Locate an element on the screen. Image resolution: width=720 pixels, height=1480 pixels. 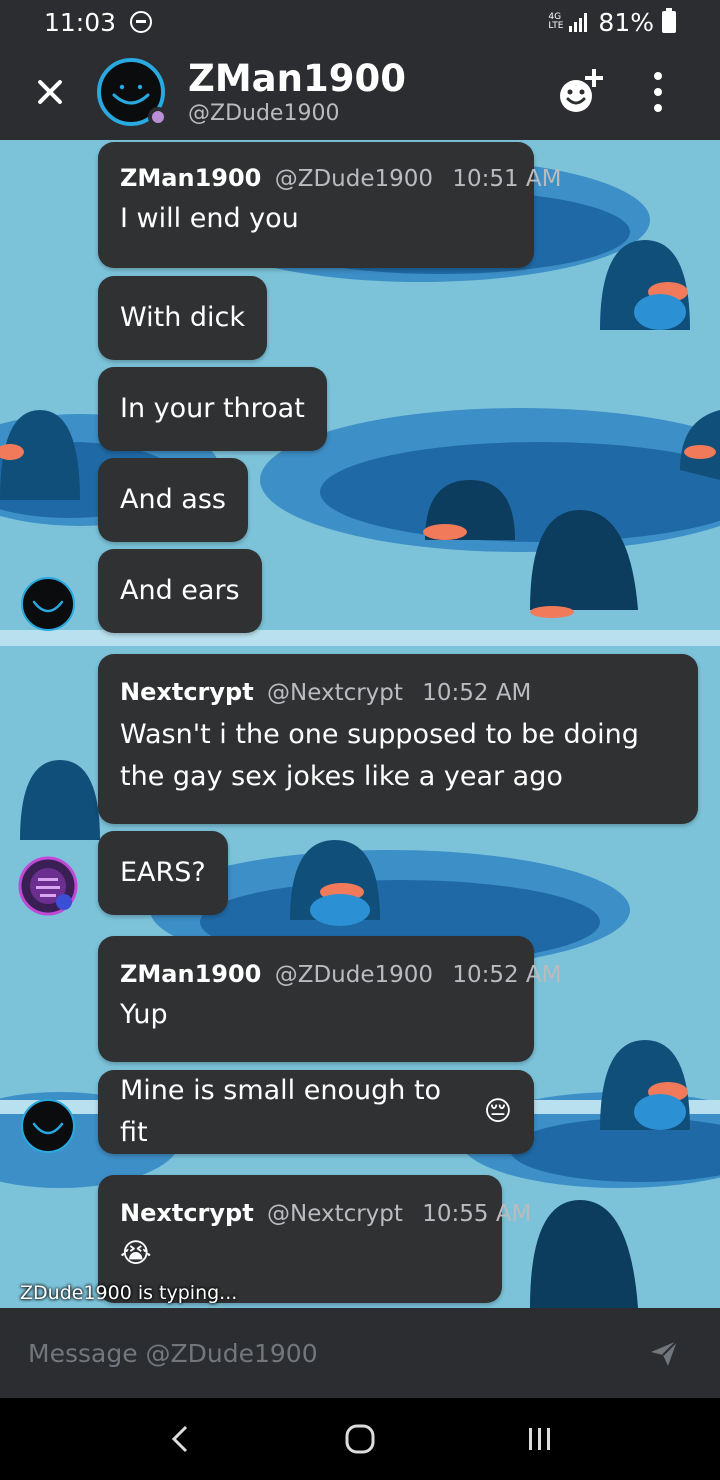
message-text: Yup is located at coordinates (144, 1014).